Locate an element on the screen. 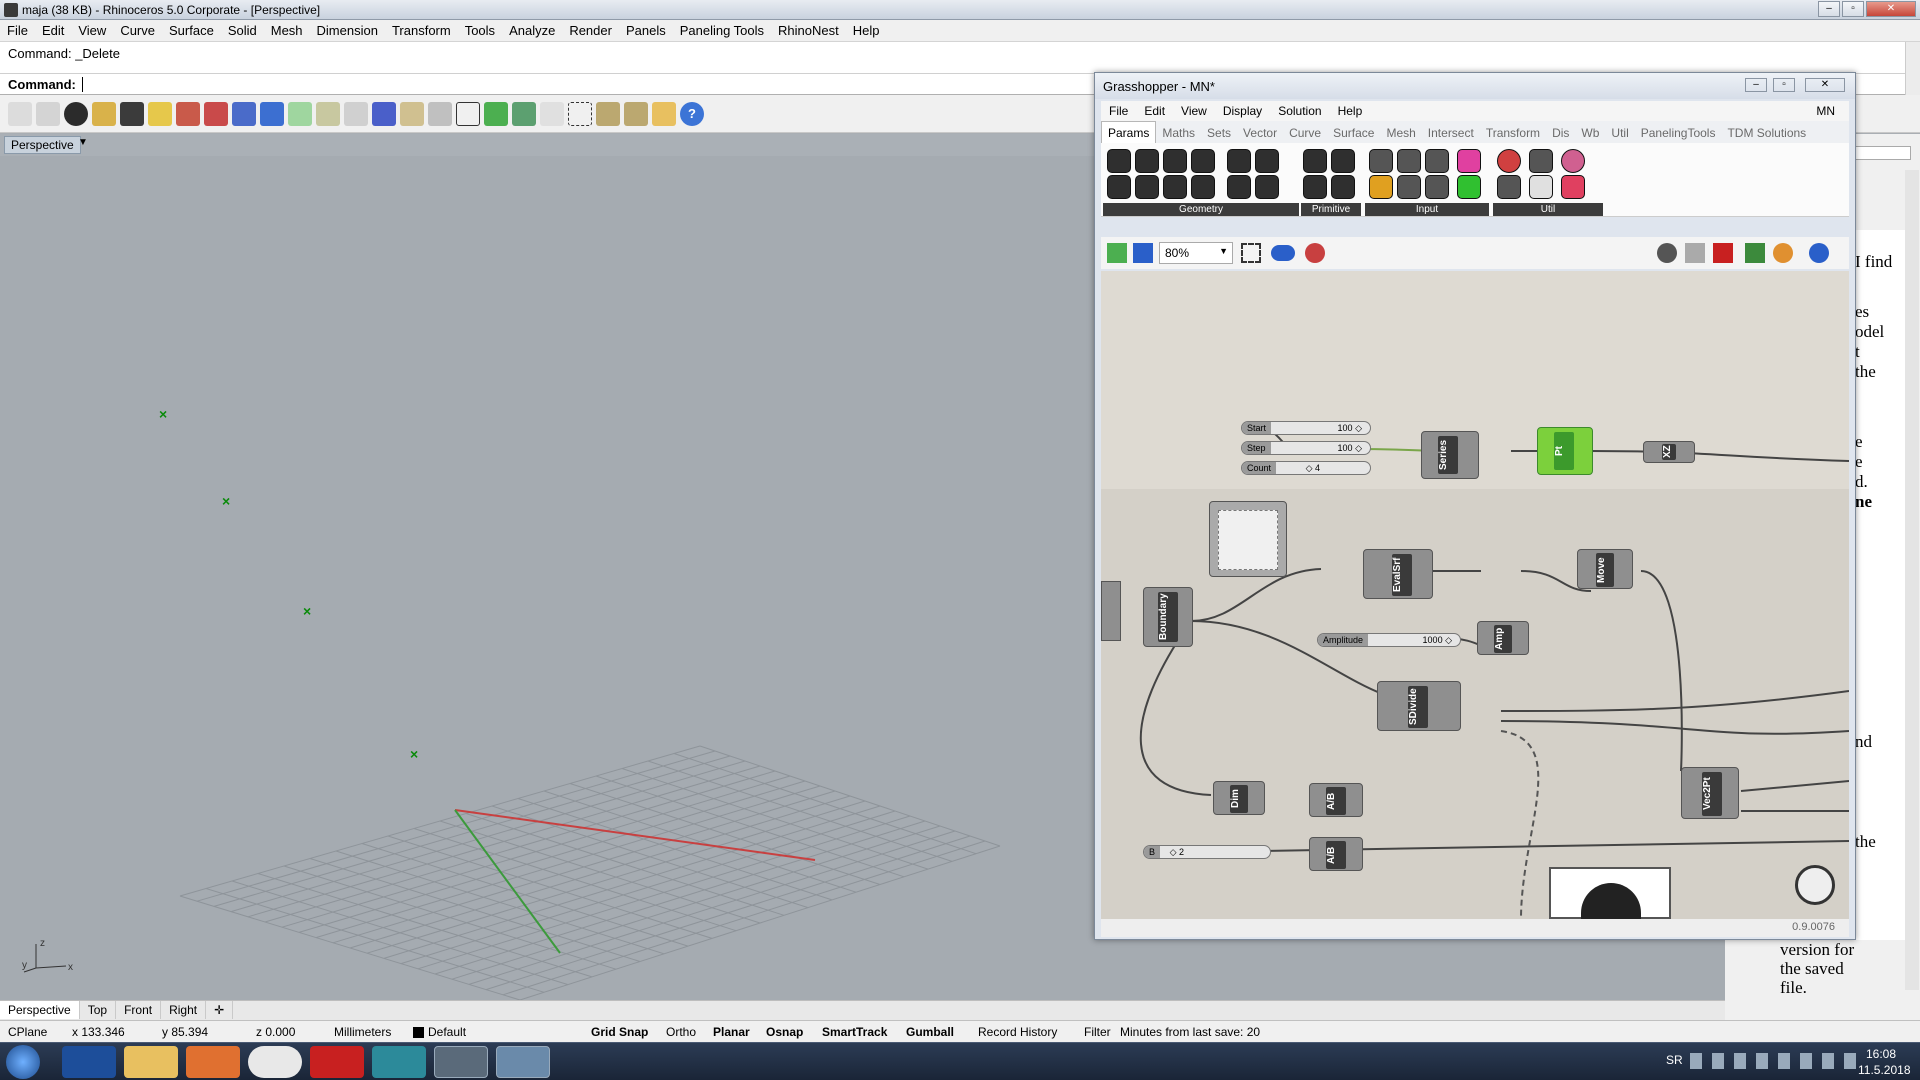 The height and width of the screenshot is (1080, 1920). gumball-toggle: Gumball is located at coordinates (930, 1032).